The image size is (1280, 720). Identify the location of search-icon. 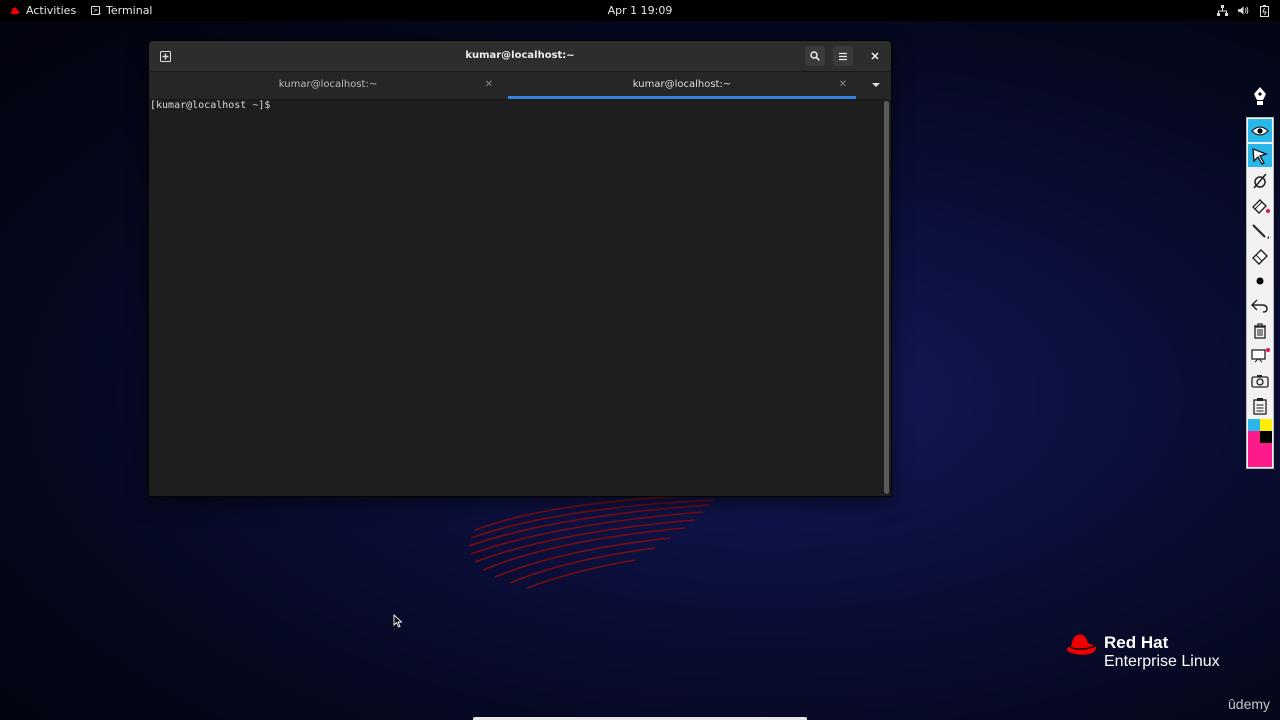
(815, 56).